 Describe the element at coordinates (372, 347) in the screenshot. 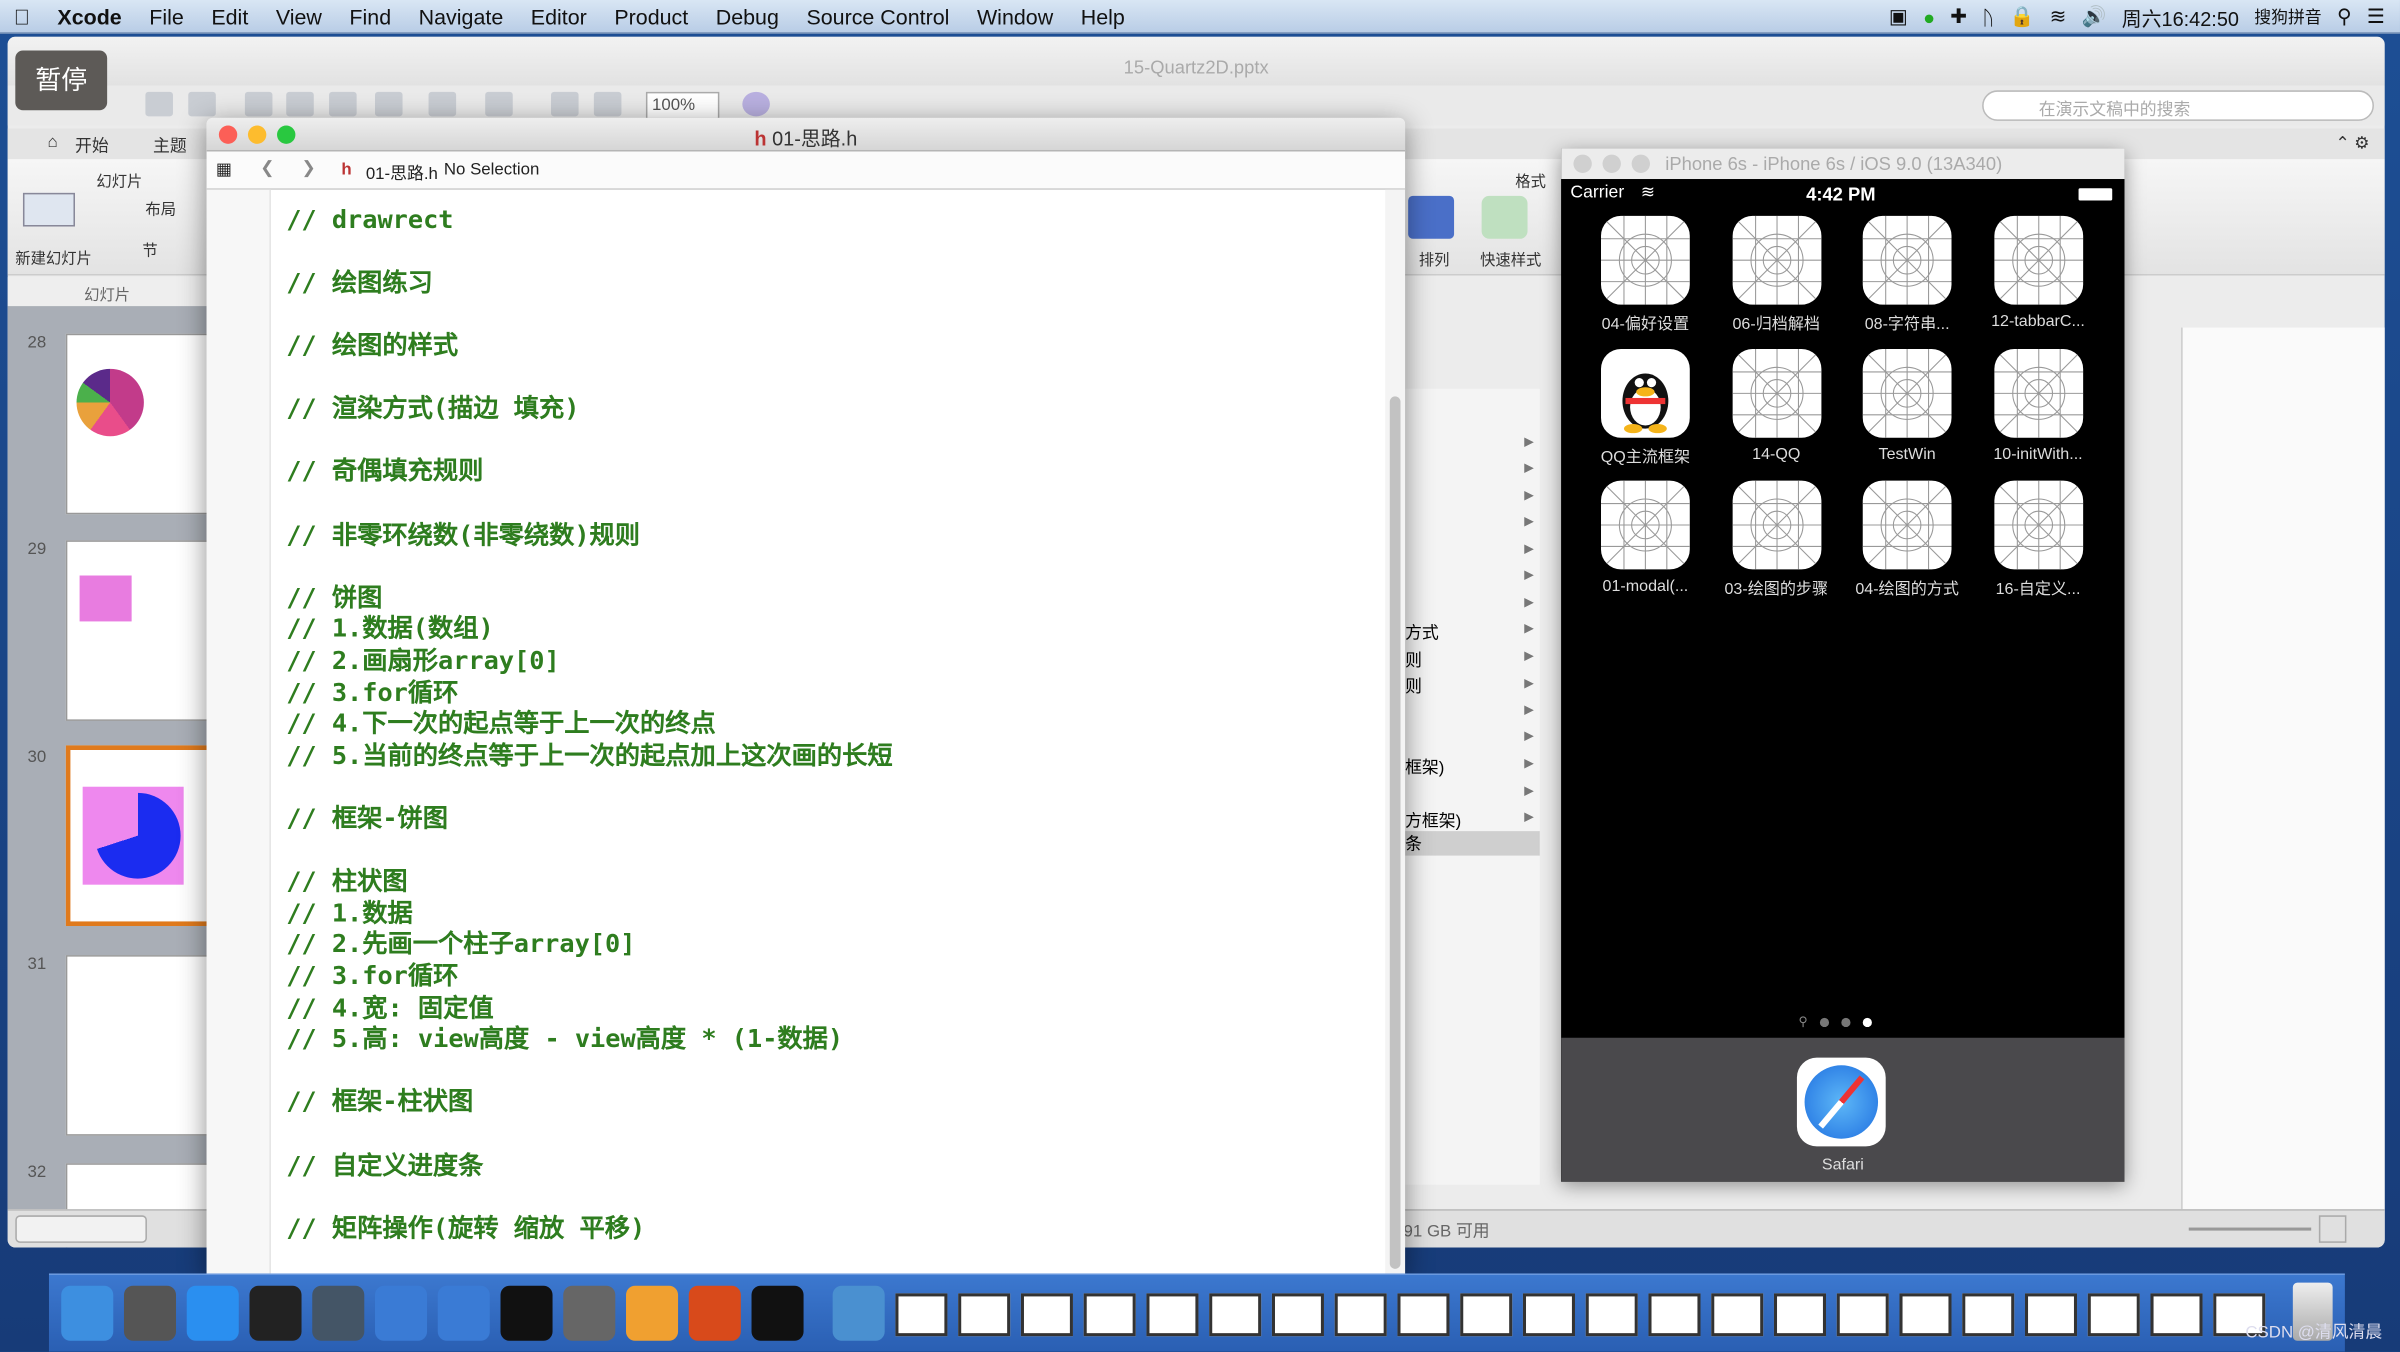

I see `code-line: // 绘图的样式` at that location.